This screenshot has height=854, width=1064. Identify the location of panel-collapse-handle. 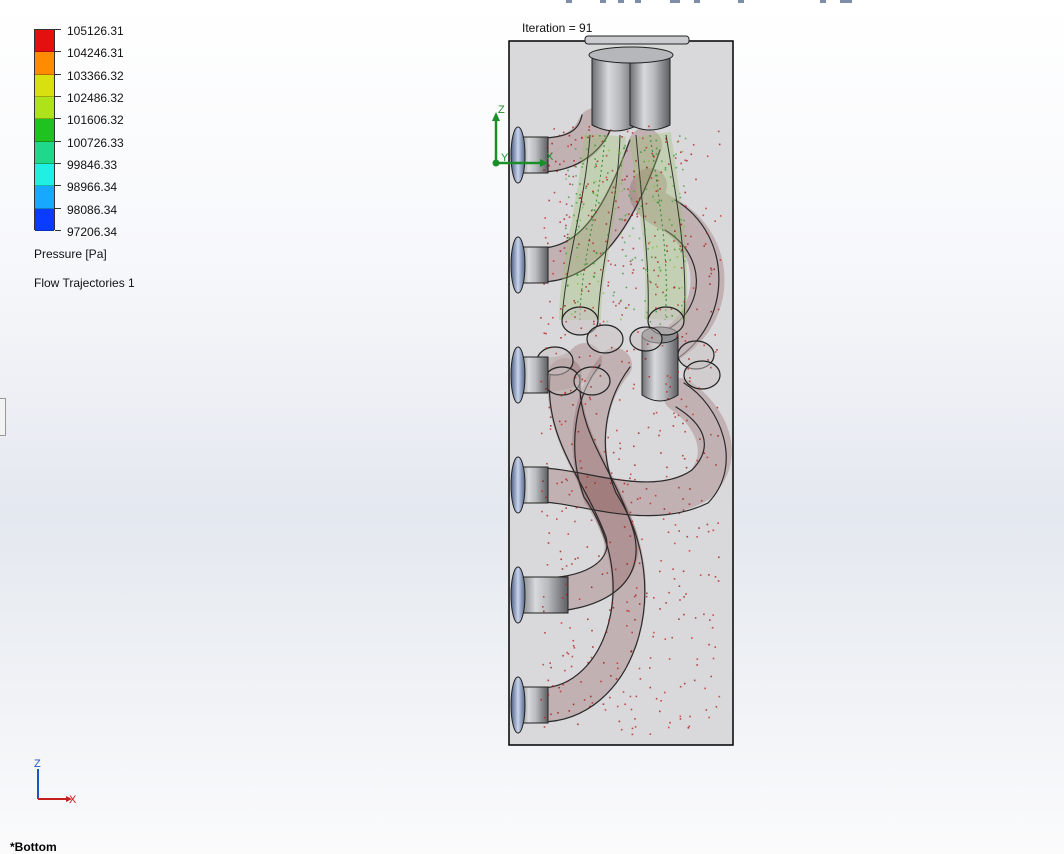
(3, 417).